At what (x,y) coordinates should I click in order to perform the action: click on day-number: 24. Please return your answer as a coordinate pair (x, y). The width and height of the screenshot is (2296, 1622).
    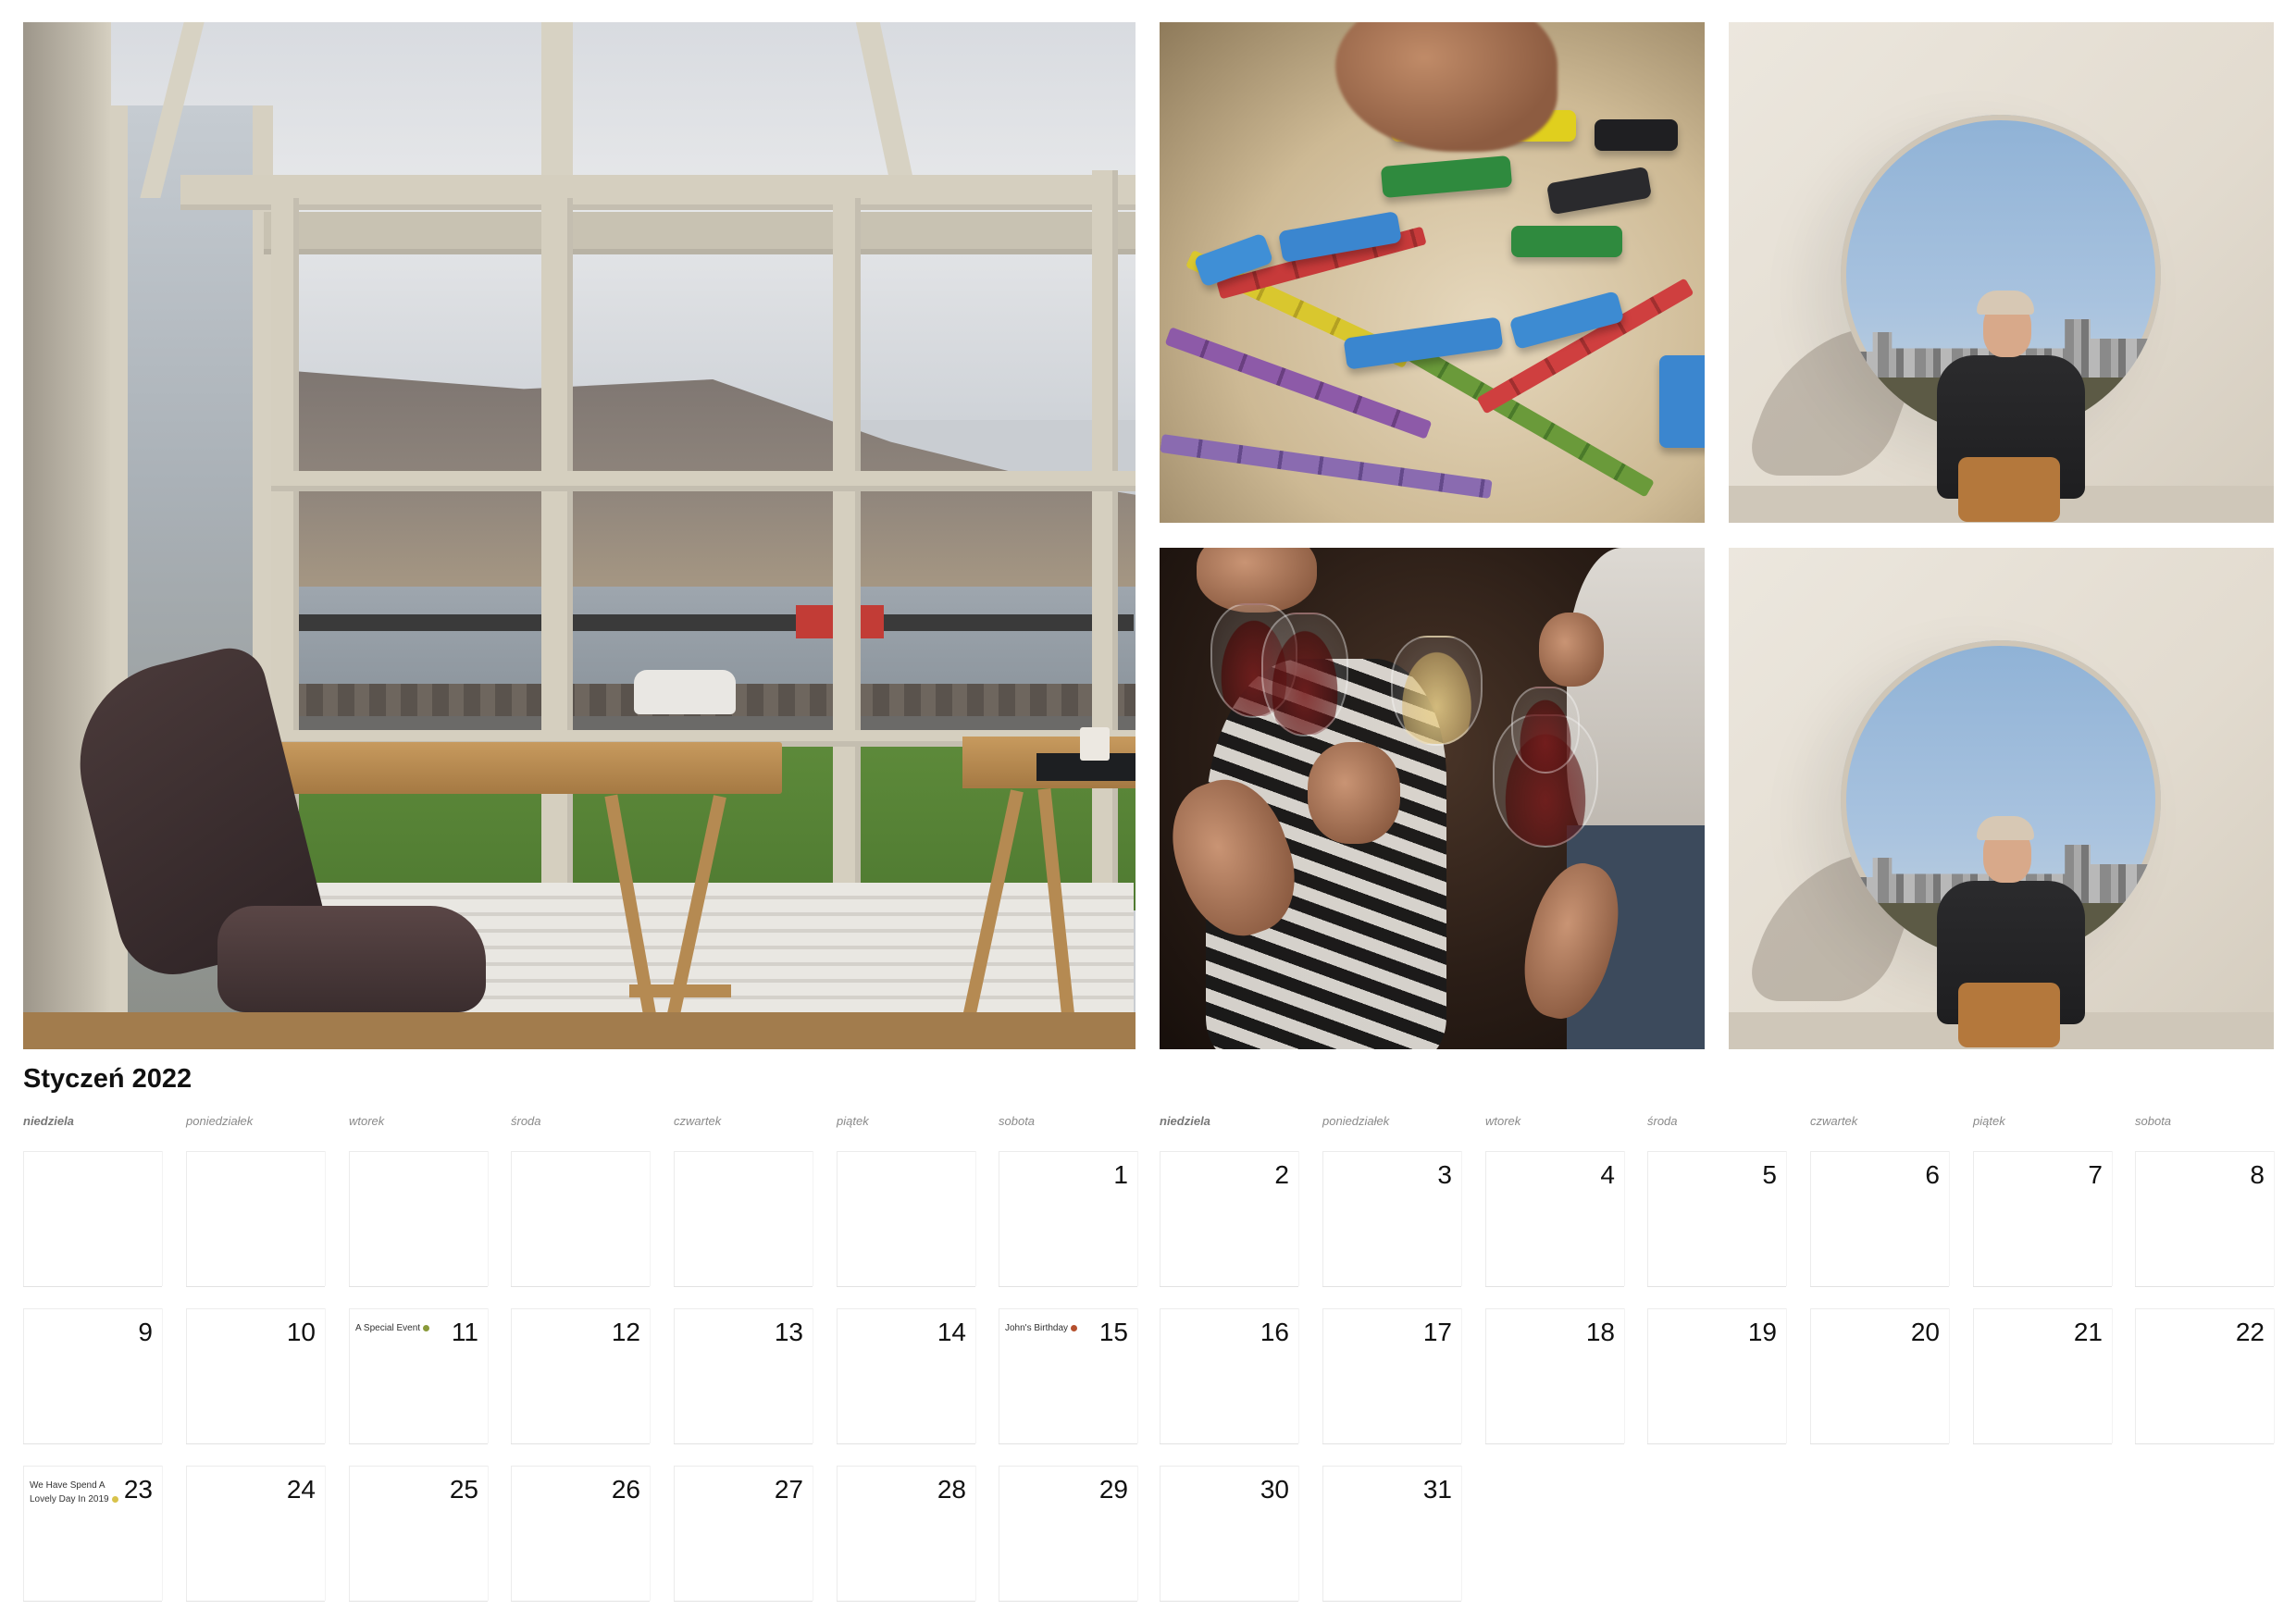
    Looking at the image, I should click on (301, 1489).